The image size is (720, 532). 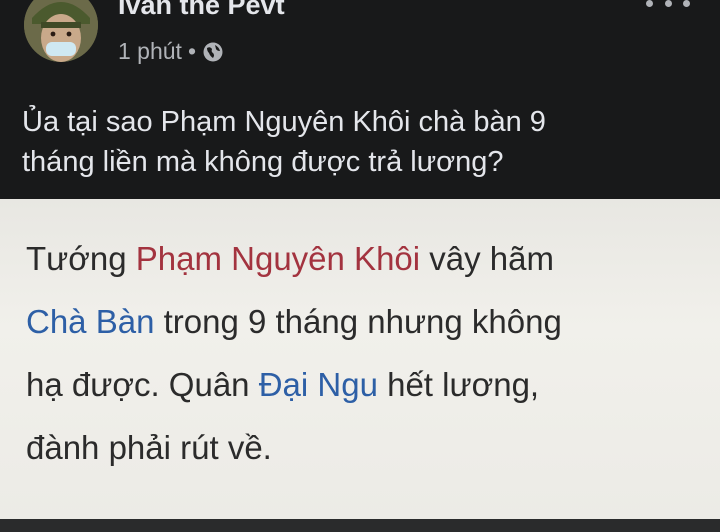 What do you see at coordinates (318, 384) in the screenshot?
I see `wiki-link-dai-ngu: Đại Ngu` at bounding box center [318, 384].